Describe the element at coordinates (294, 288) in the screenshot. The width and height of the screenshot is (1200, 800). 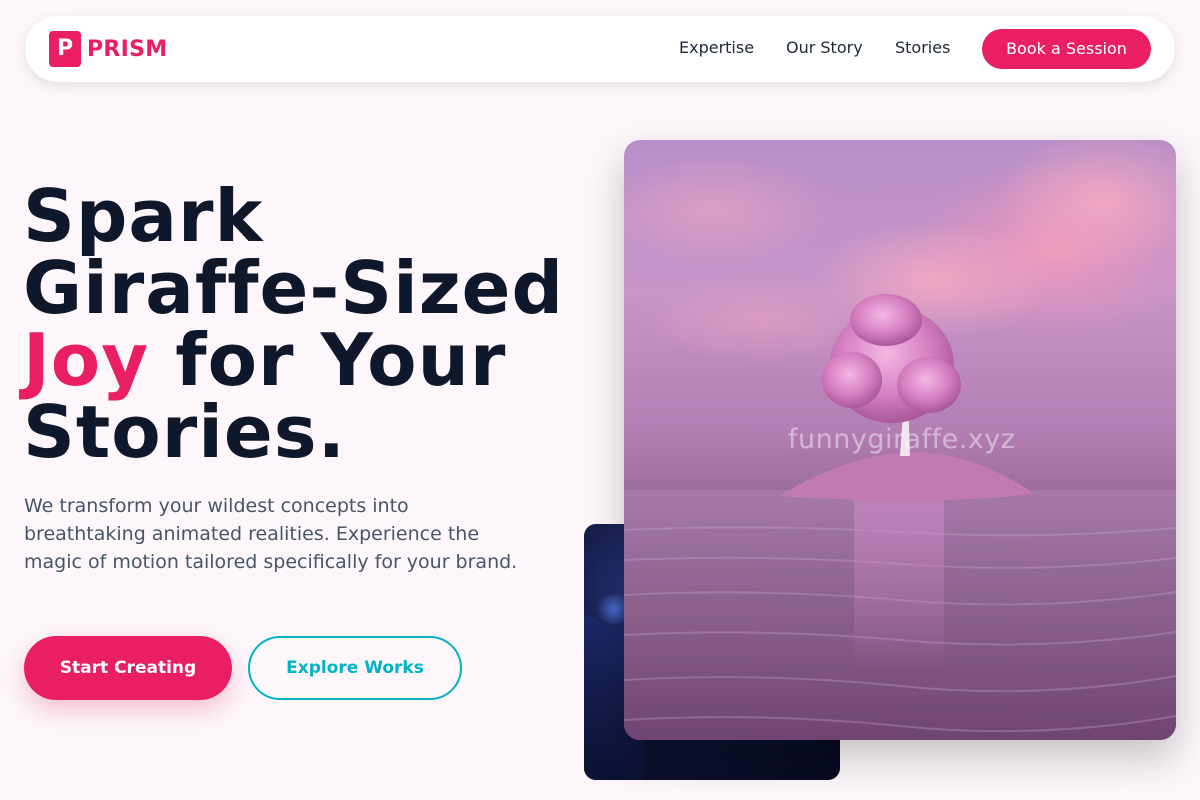
I see `headline-line-2: Giraffe-Sized` at that location.